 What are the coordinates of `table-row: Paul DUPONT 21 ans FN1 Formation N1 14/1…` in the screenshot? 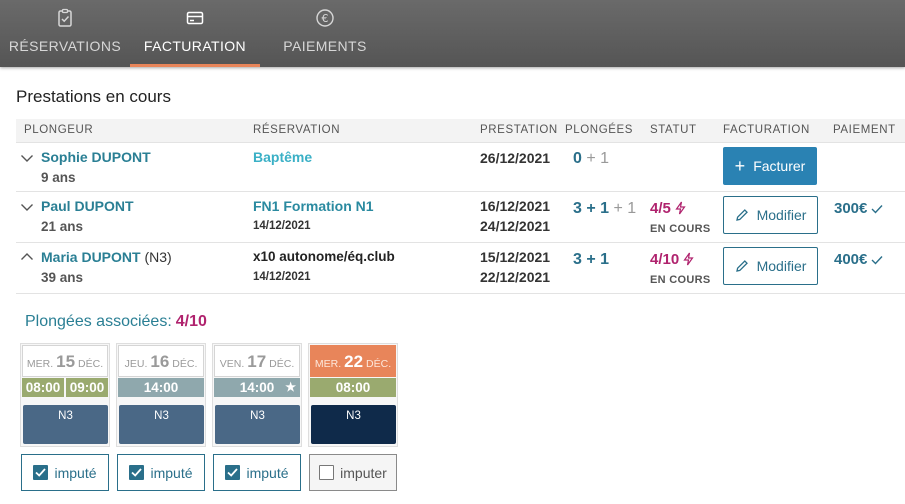 It's located at (460, 217).